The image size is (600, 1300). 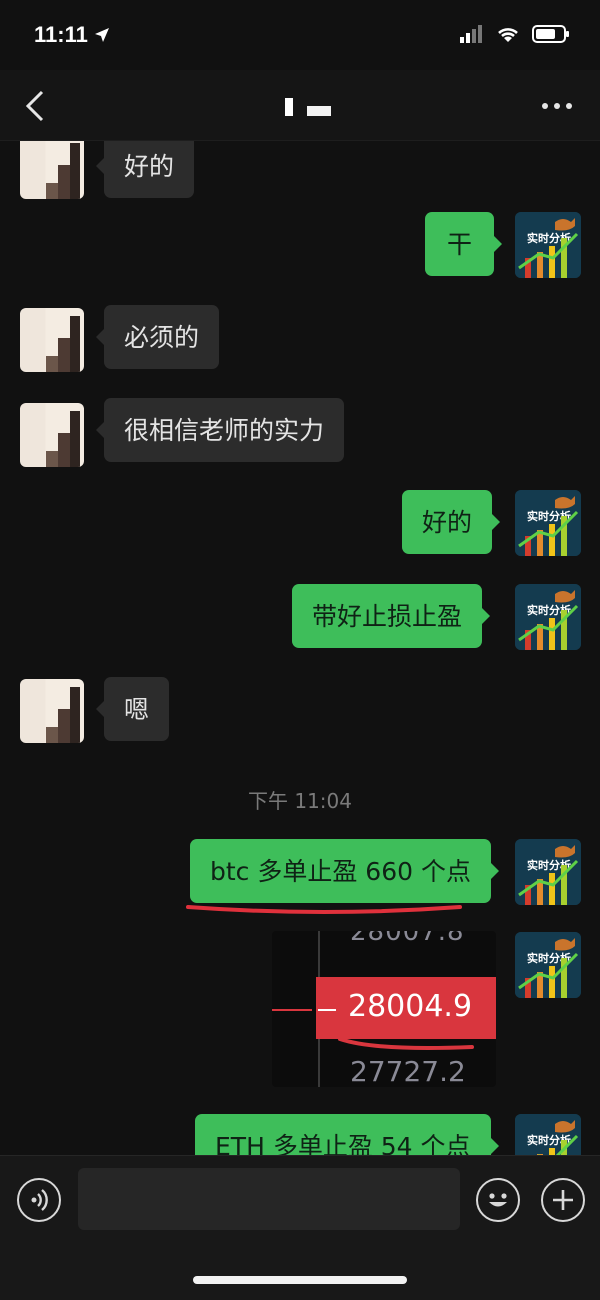 What do you see at coordinates (132, 709) in the screenshot?
I see `message-bubble-incoming: 嗯` at bounding box center [132, 709].